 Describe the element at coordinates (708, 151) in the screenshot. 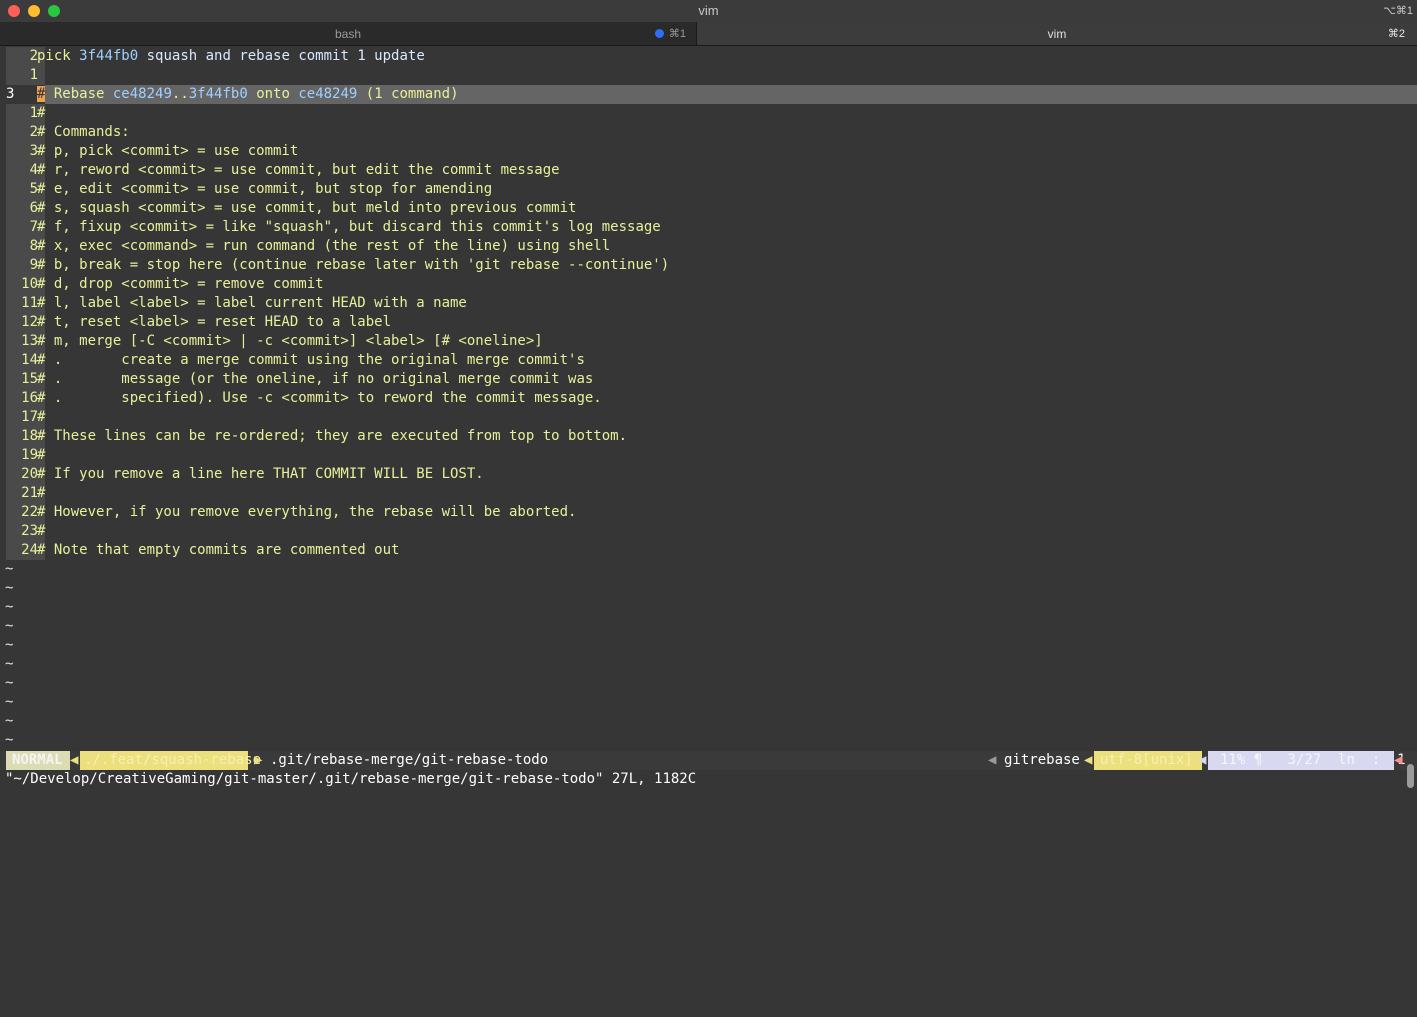

I see `buffer-line: 3 # p, pick <commit> = use commit` at that location.